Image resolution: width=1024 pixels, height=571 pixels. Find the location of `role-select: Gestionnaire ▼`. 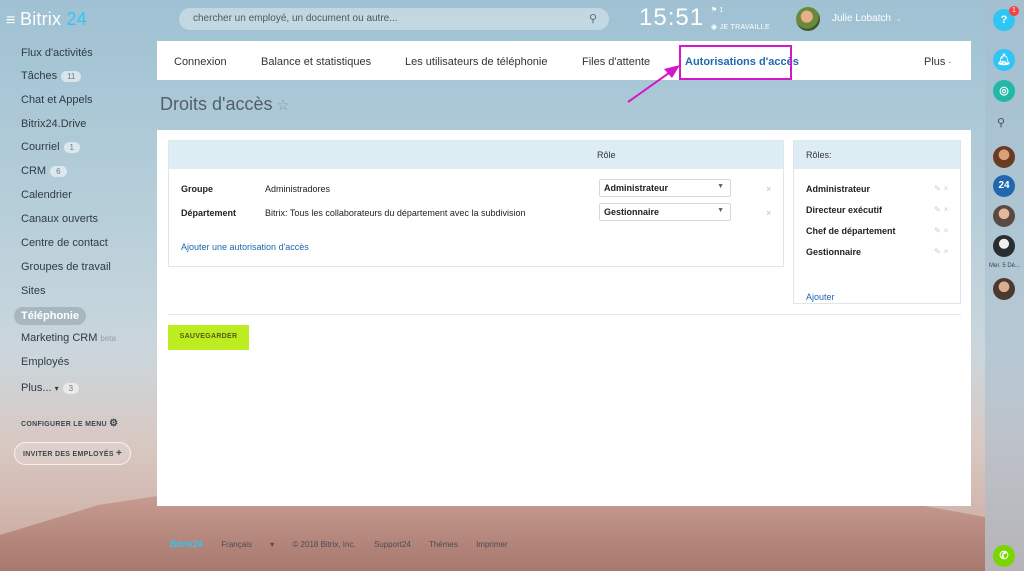

role-select: Gestionnaire ▼ is located at coordinates (665, 212).